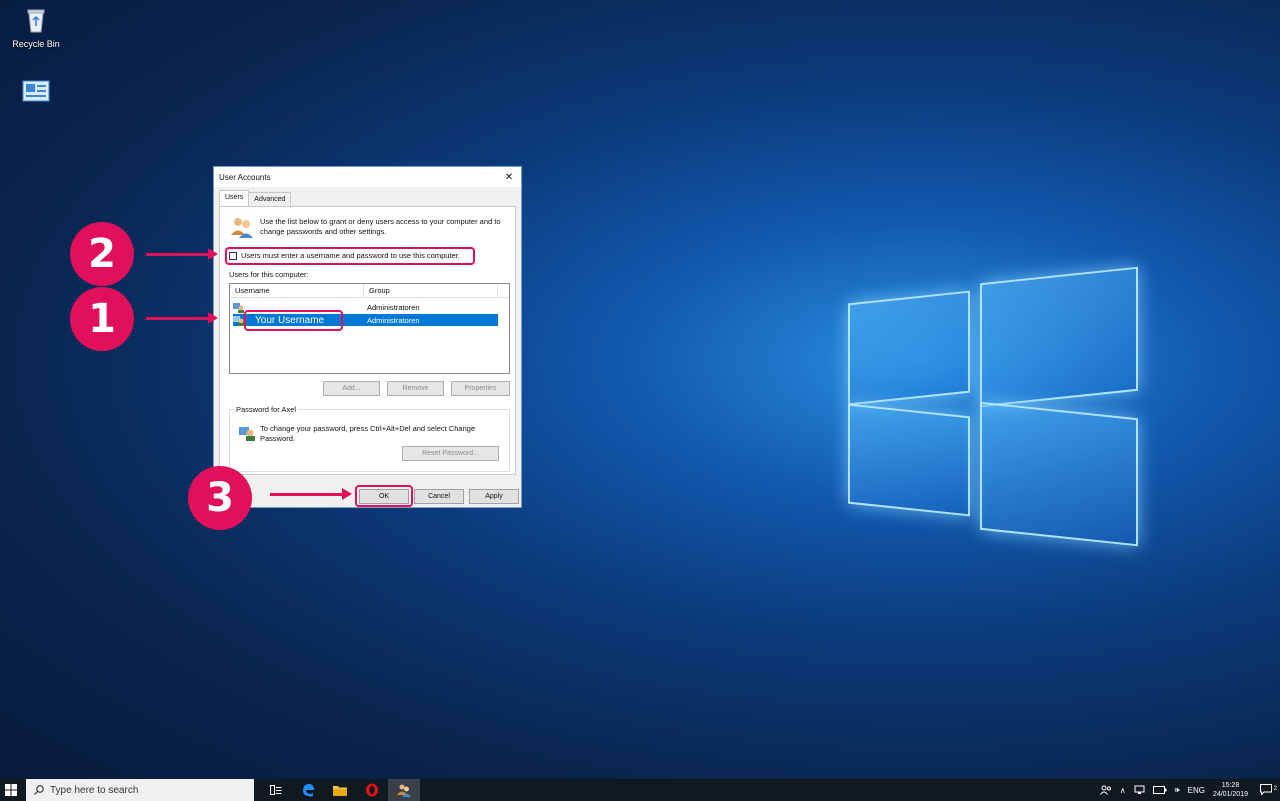  What do you see at coordinates (990, 410) in the screenshot?
I see `windows-logo-wallpaper` at bounding box center [990, 410].